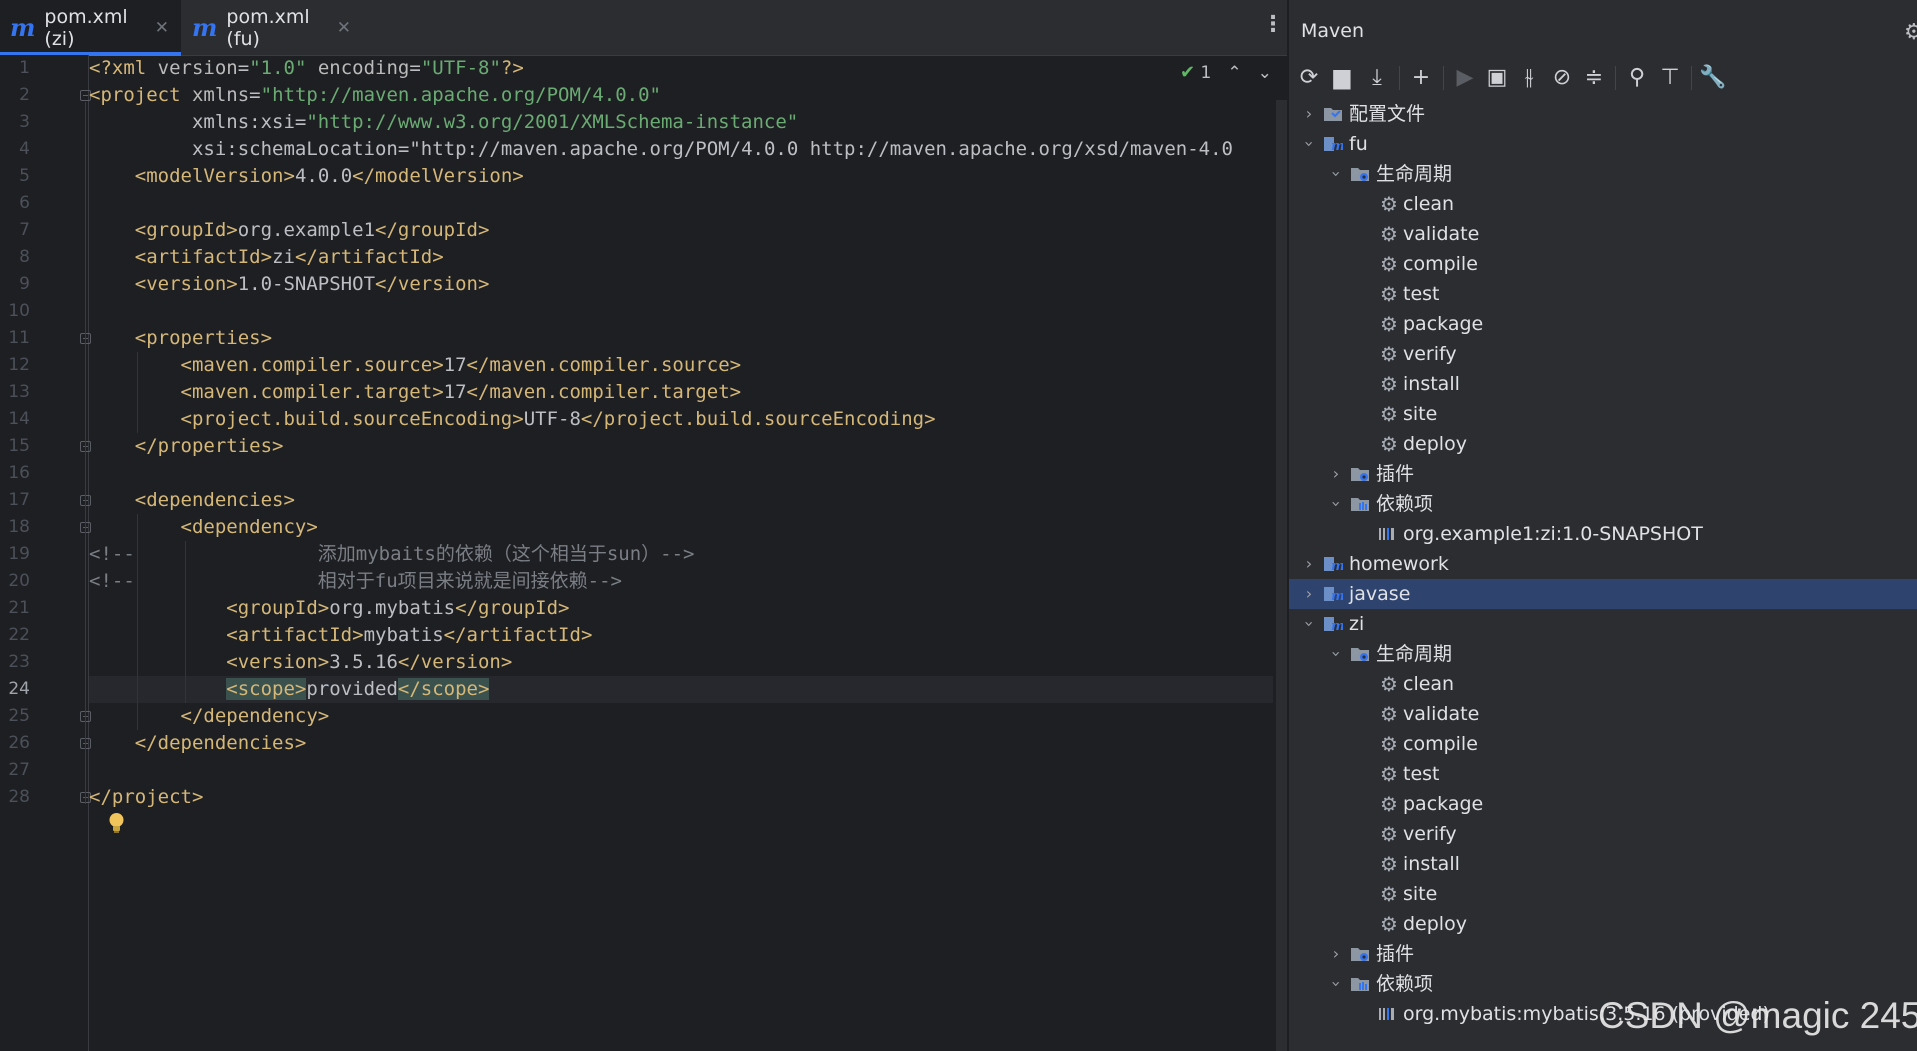 The width and height of the screenshot is (1917, 1051). Describe the element at coordinates (1309, 77) in the screenshot. I see `reload-icon: ⟳` at that location.